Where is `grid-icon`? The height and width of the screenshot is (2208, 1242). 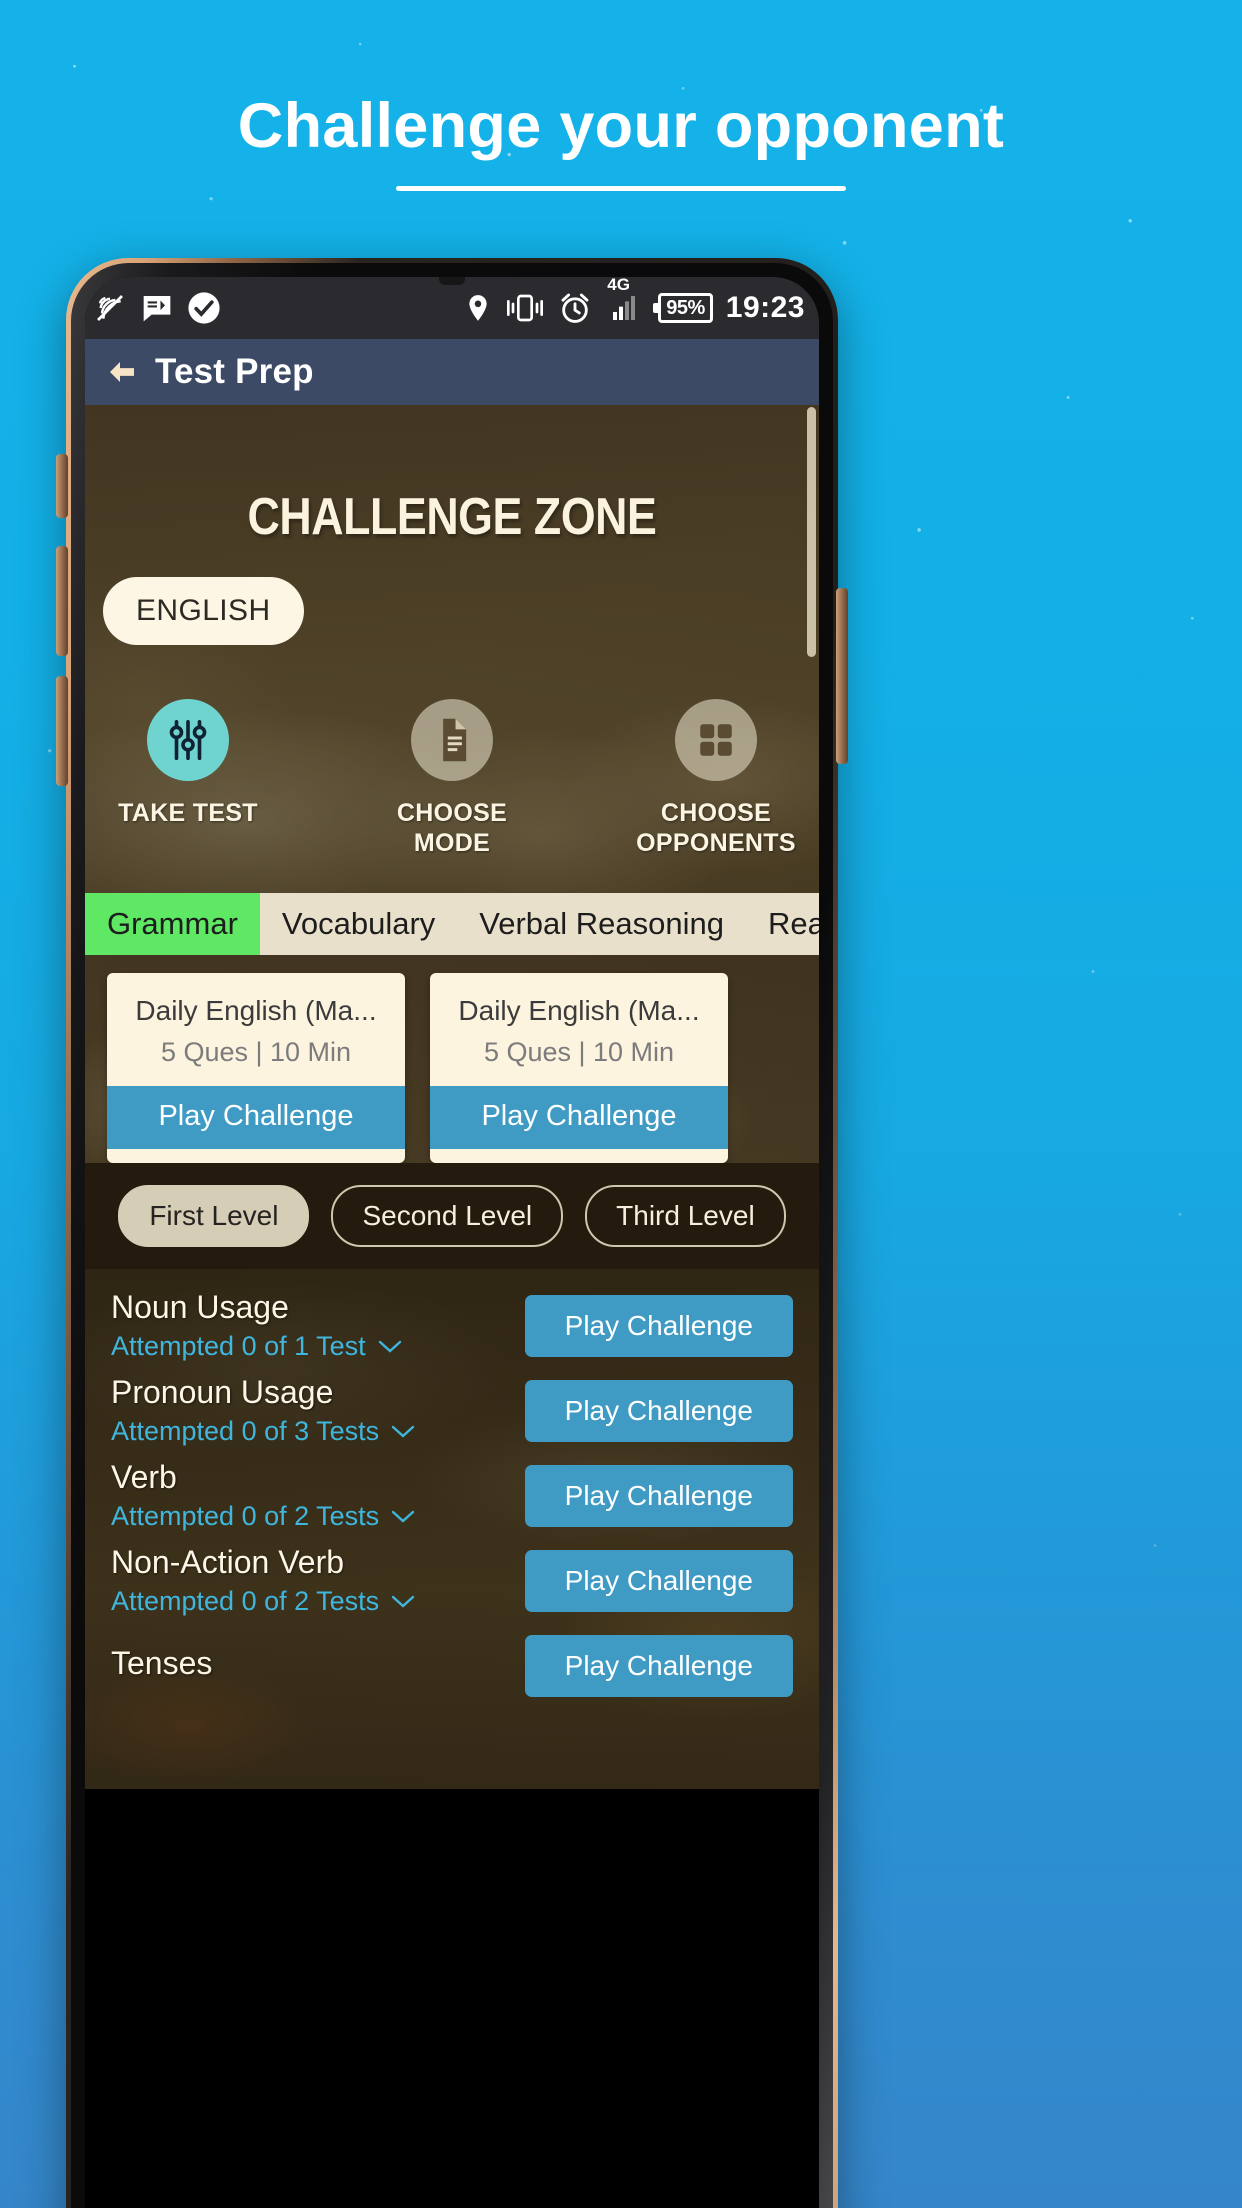
grid-icon is located at coordinates (716, 740).